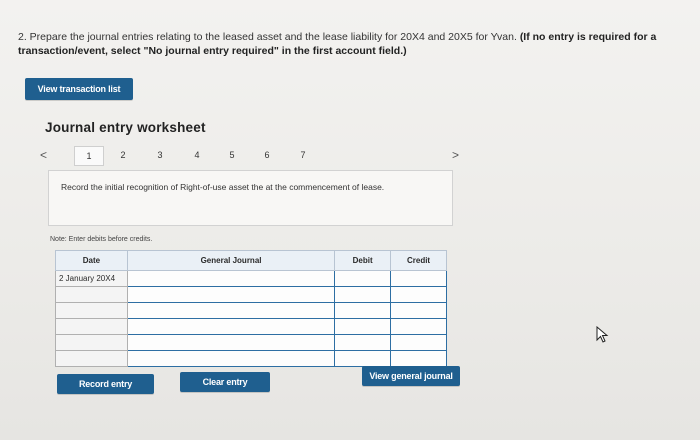 The width and height of the screenshot is (700, 440). What do you see at coordinates (267, 155) in the screenshot?
I see `page-tab-6: 6` at bounding box center [267, 155].